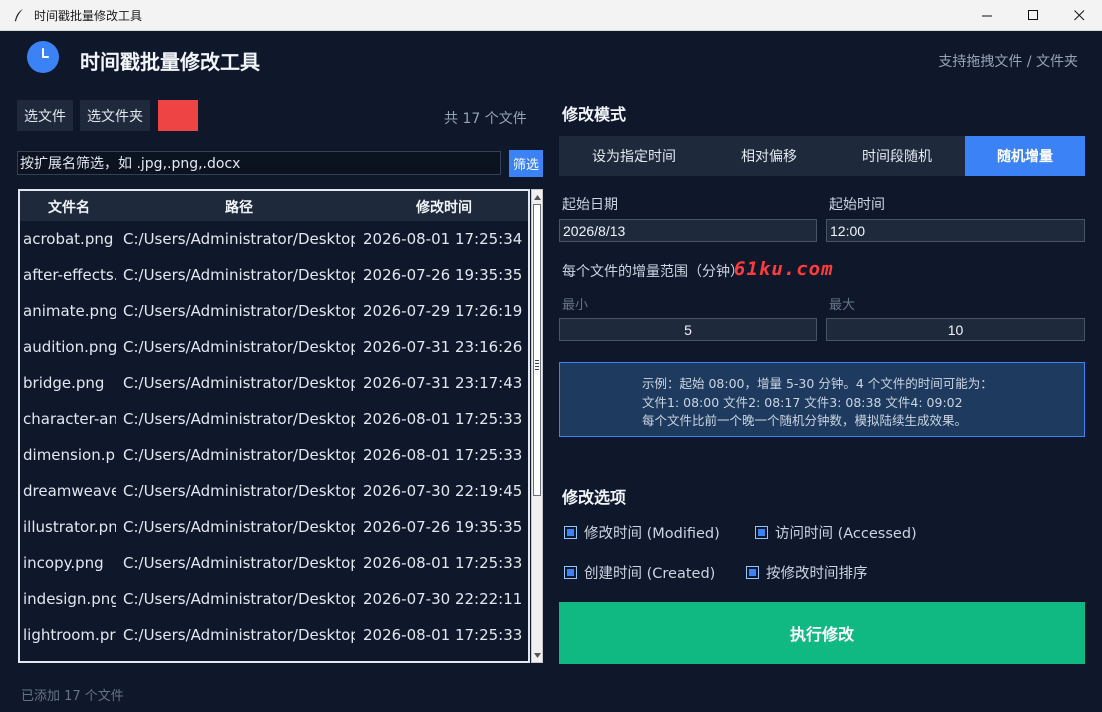 This screenshot has height=712, width=1102. What do you see at coordinates (1008, 62) in the screenshot?
I see `drag-drop-hint: 支持拖拽文件 / 文件夹` at bounding box center [1008, 62].